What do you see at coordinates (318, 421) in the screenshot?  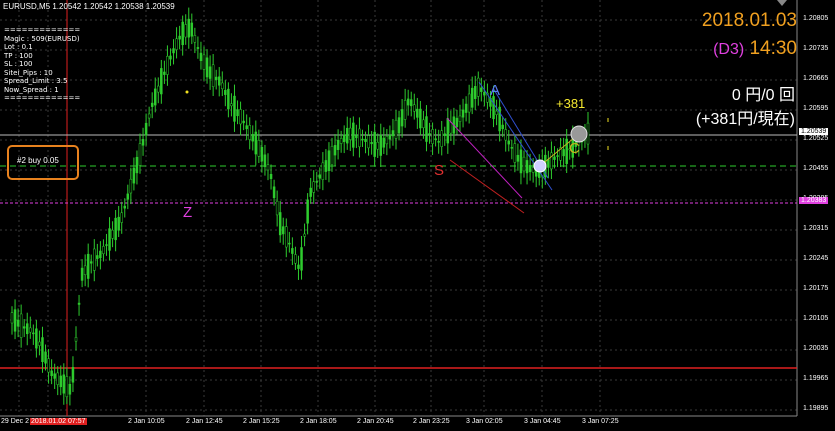 I see `x-tick-label: 2 Jan 18:05` at bounding box center [318, 421].